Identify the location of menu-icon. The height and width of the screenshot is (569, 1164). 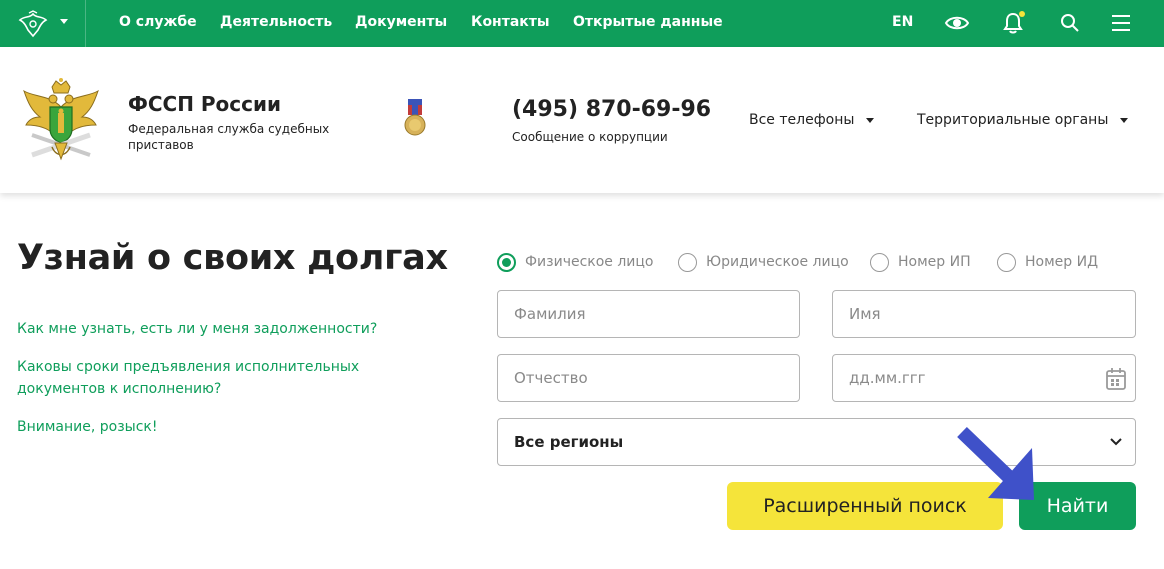
(1121, 23).